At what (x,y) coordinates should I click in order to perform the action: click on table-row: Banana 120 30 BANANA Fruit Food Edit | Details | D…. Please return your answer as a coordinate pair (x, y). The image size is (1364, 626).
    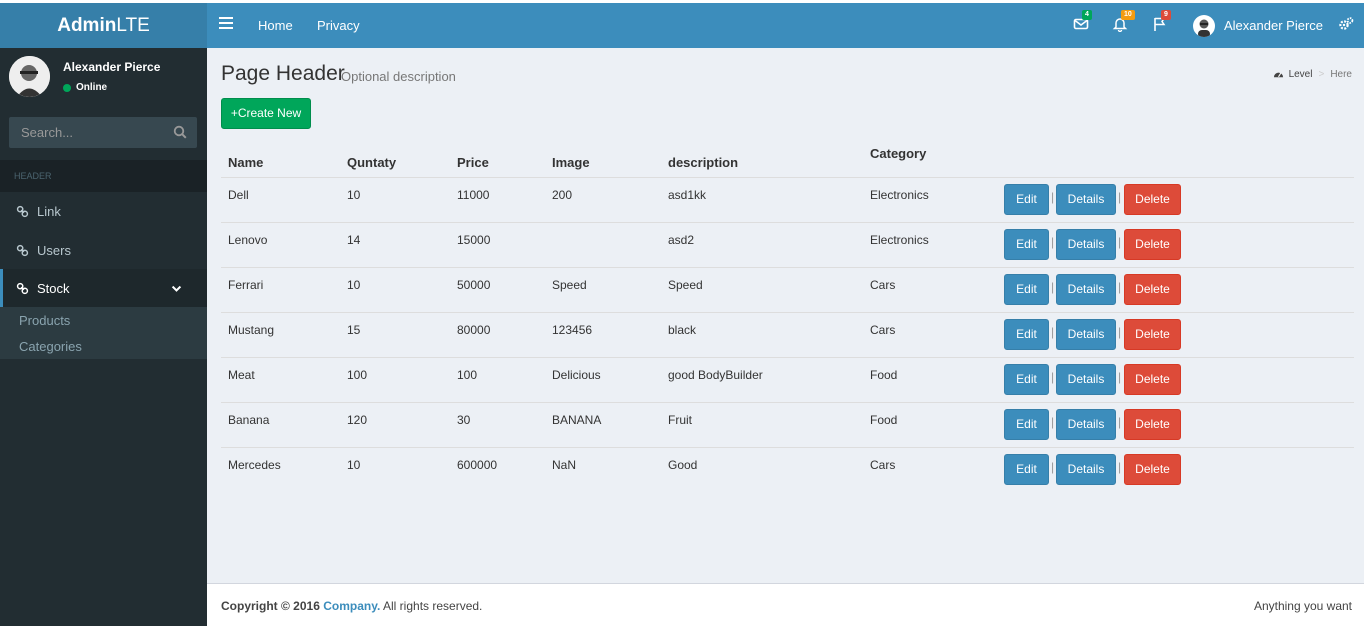
    Looking at the image, I should click on (787, 425).